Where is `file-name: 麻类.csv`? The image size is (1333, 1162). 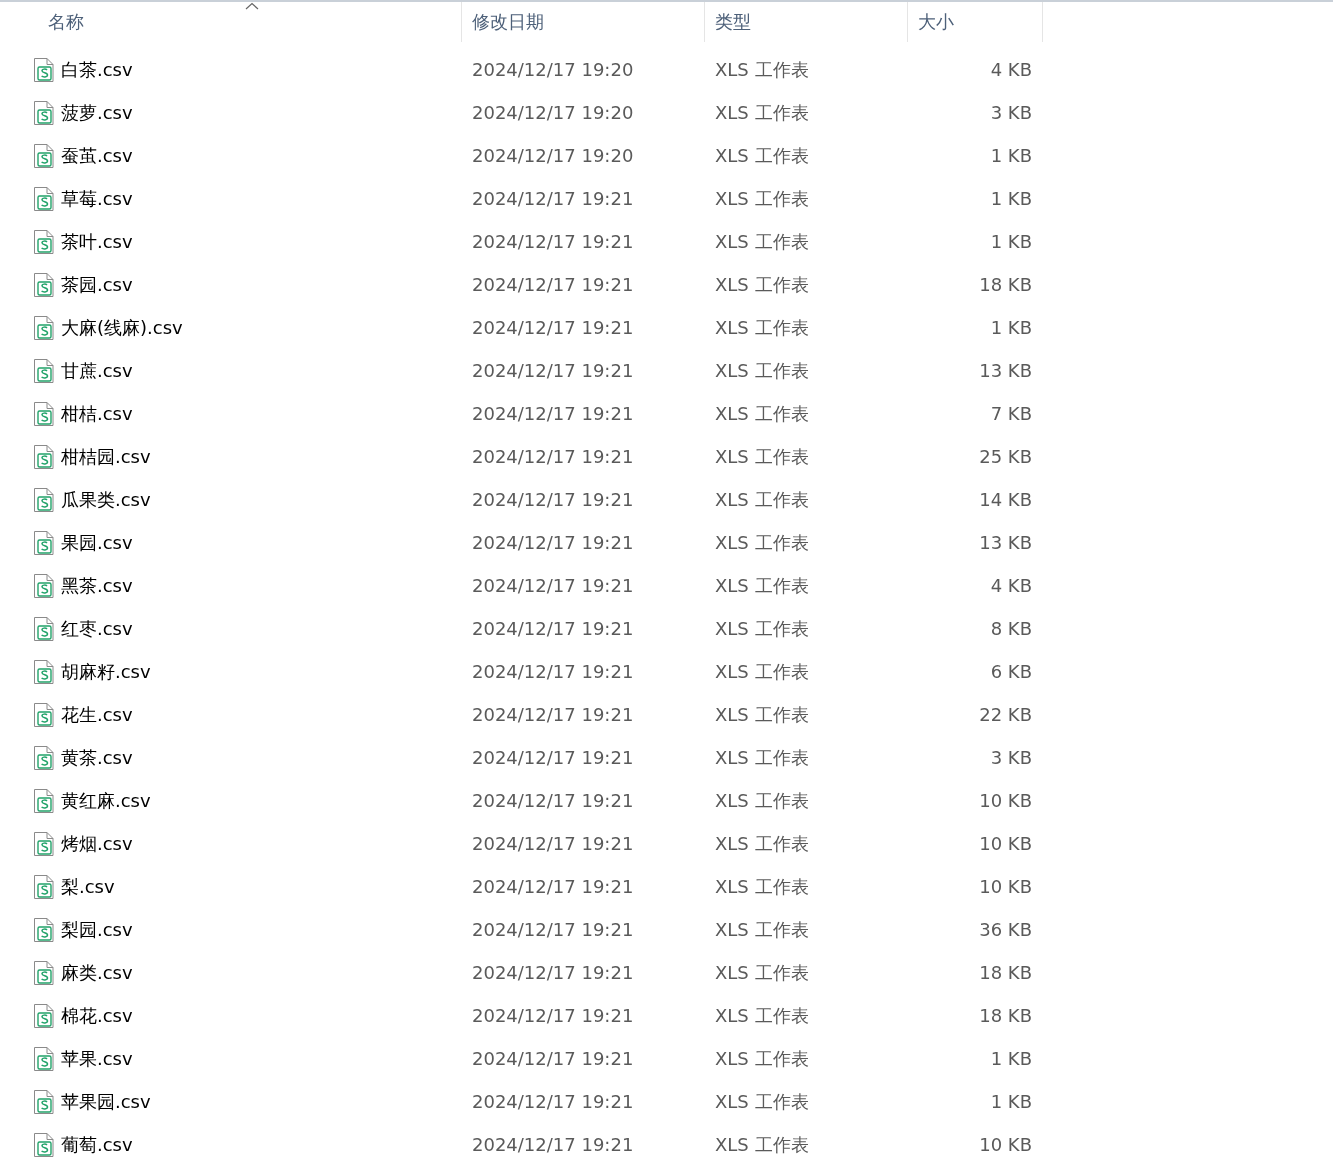
file-name: 麻类.csv is located at coordinates (97, 972).